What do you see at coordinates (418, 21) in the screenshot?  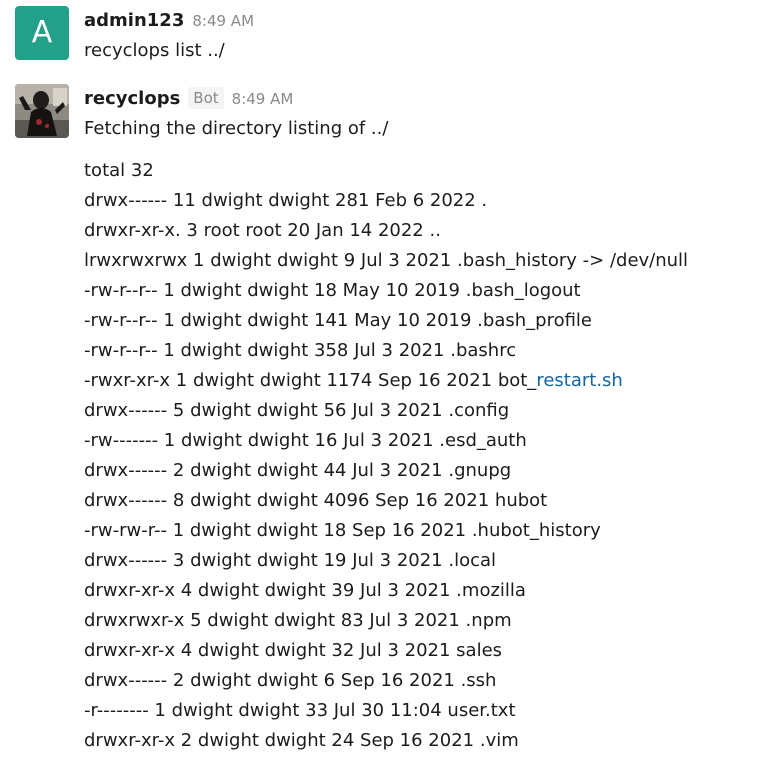 I see `message-header: admin123 8:49 AM` at bounding box center [418, 21].